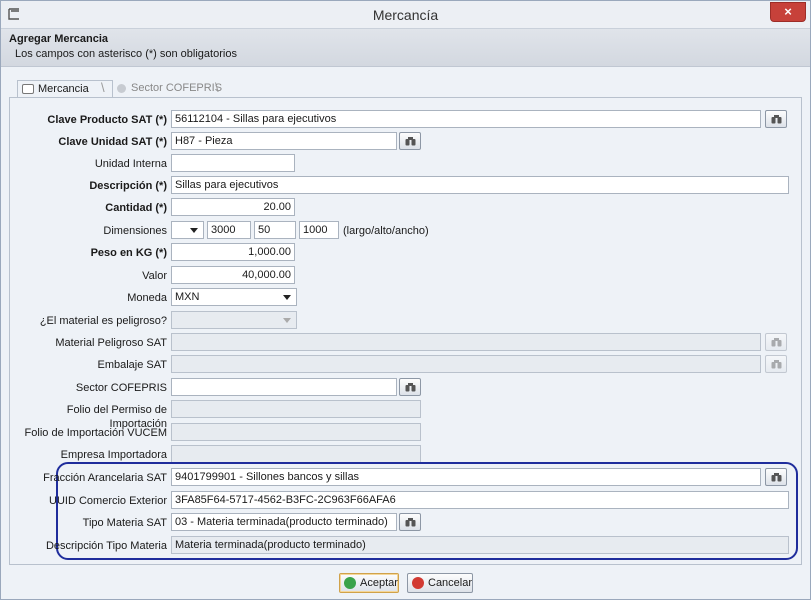  What do you see at coordinates (147, 298) in the screenshot?
I see `moneda-label: Moneda` at bounding box center [147, 298].